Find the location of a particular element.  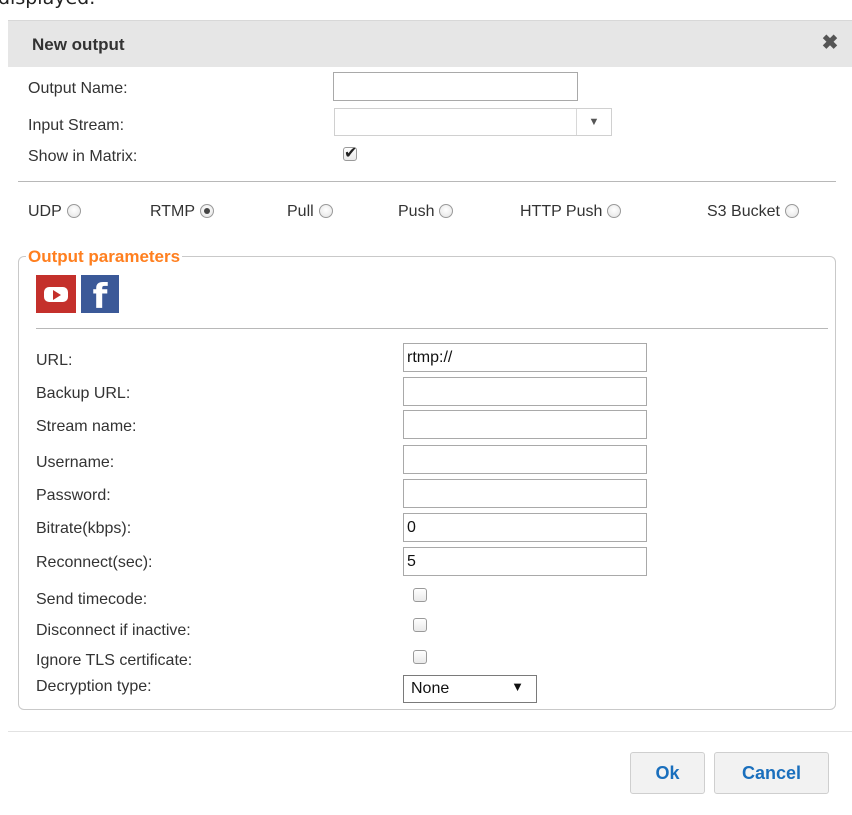

stream-name-label: Stream name: is located at coordinates (86, 426).